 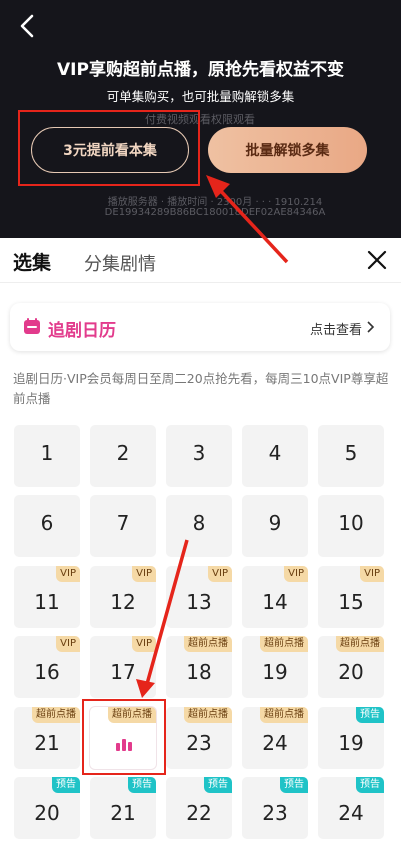 I want to click on episode-cell: 超前点播 18, so click(x=199, y=667).